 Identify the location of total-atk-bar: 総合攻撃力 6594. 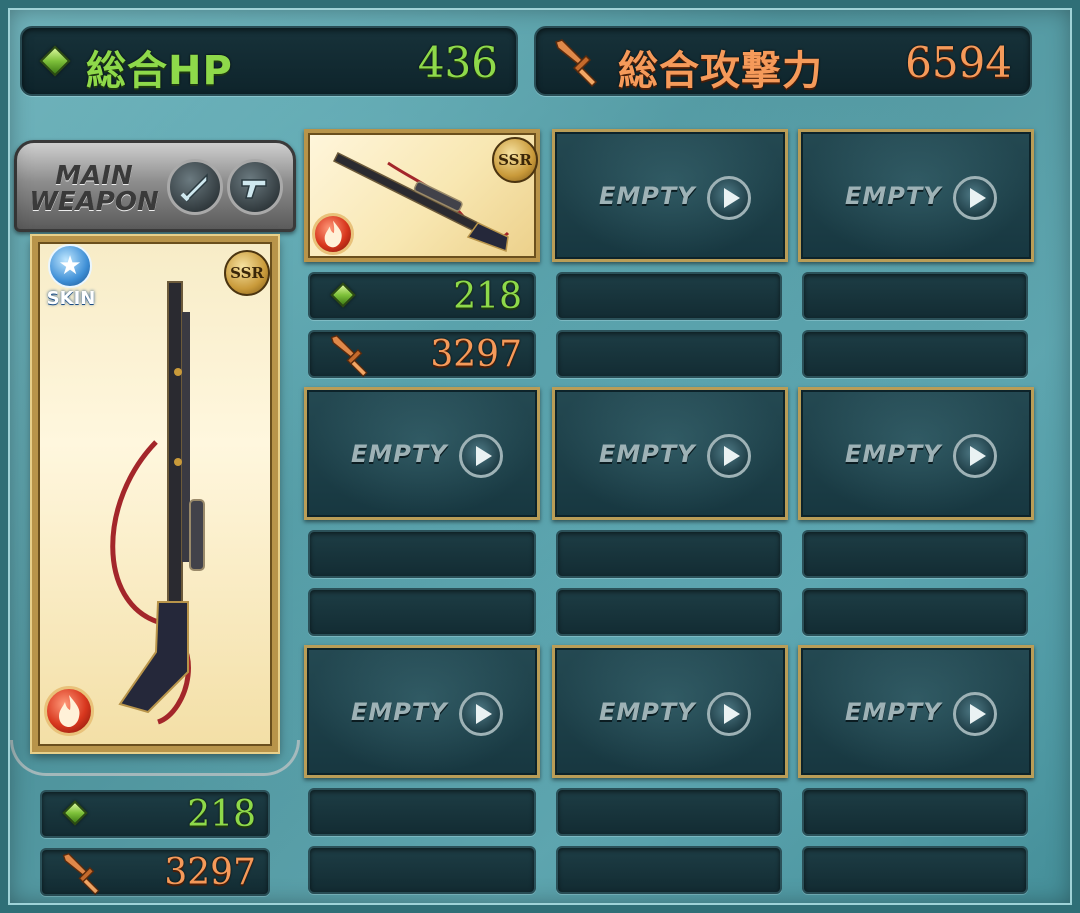
(783, 61).